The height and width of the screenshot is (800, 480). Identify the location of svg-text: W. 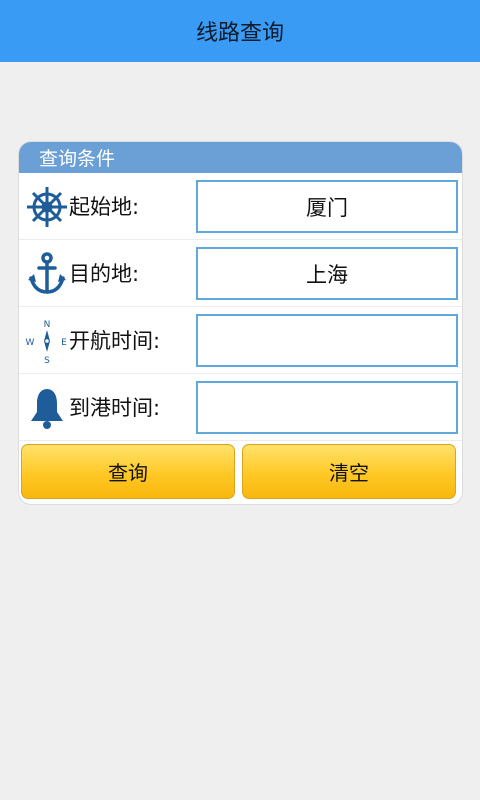
(30, 343).